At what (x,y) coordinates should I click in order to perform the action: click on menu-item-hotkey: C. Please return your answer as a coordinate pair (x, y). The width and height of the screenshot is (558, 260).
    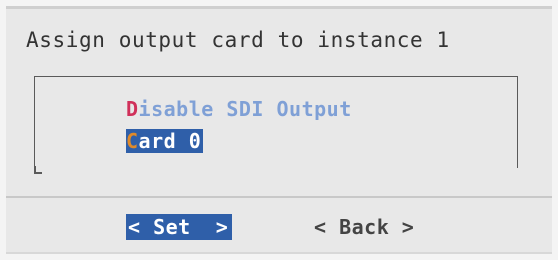
    Looking at the image, I should click on (132, 141).